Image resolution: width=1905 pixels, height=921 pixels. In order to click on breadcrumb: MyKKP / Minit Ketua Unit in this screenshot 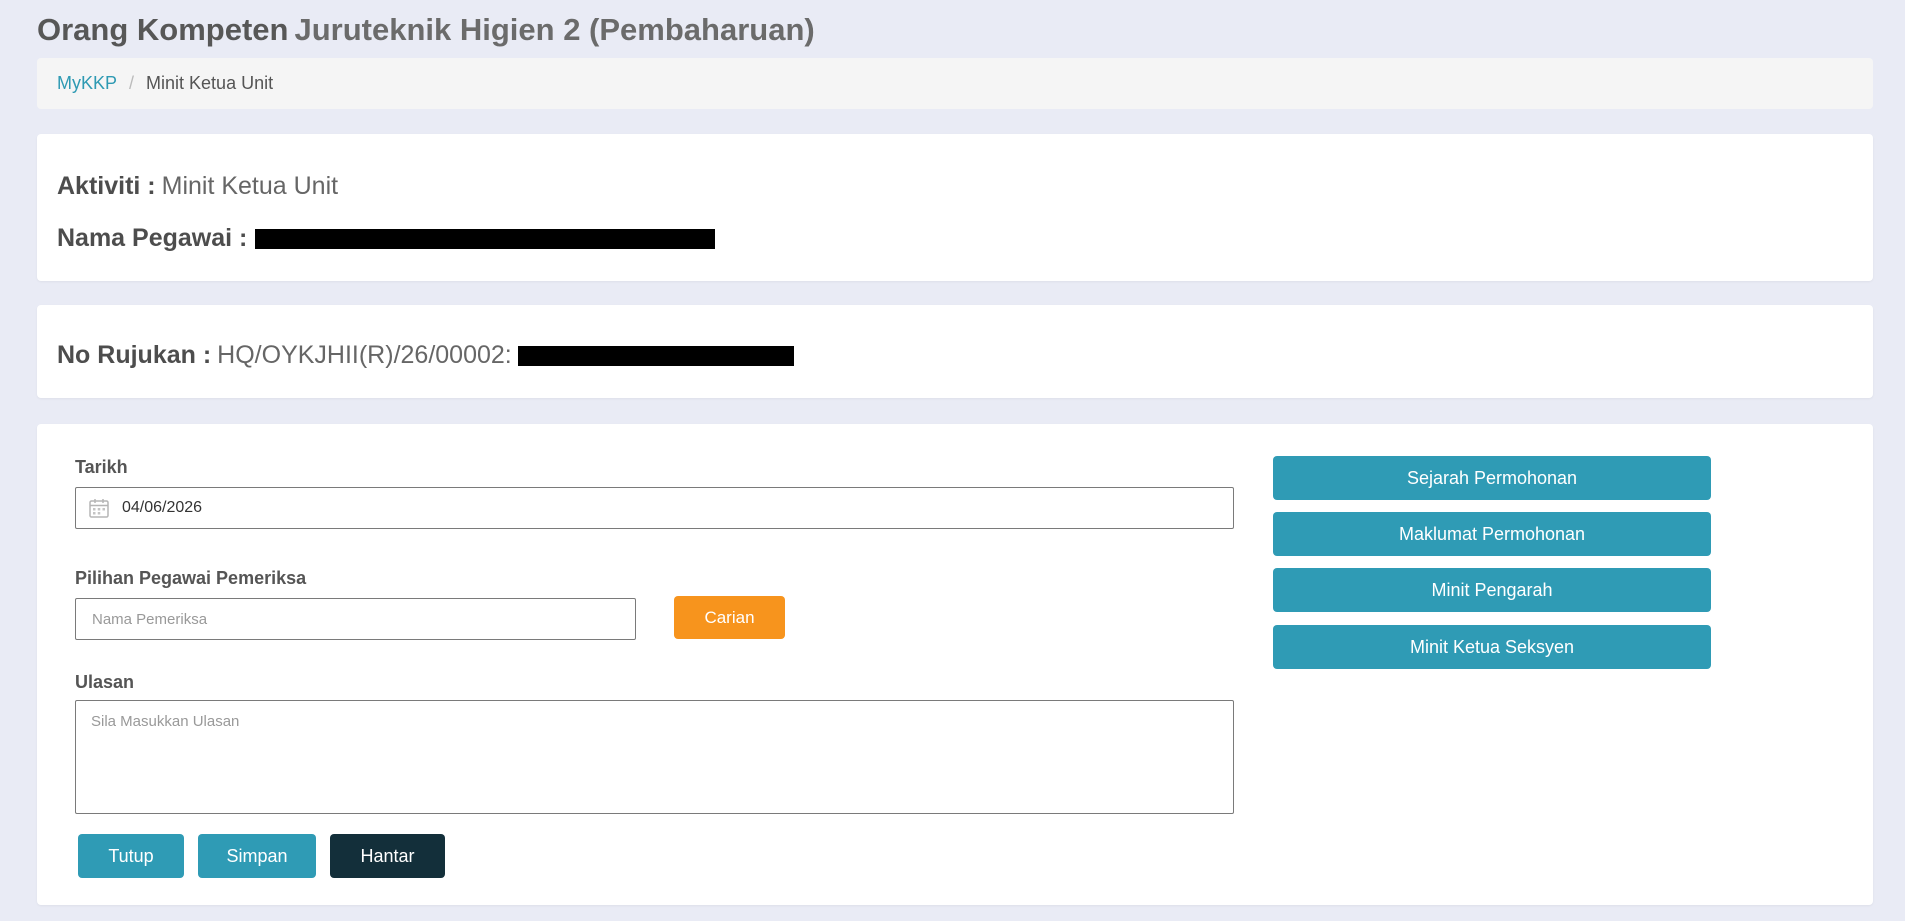, I will do `click(955, 83)`.